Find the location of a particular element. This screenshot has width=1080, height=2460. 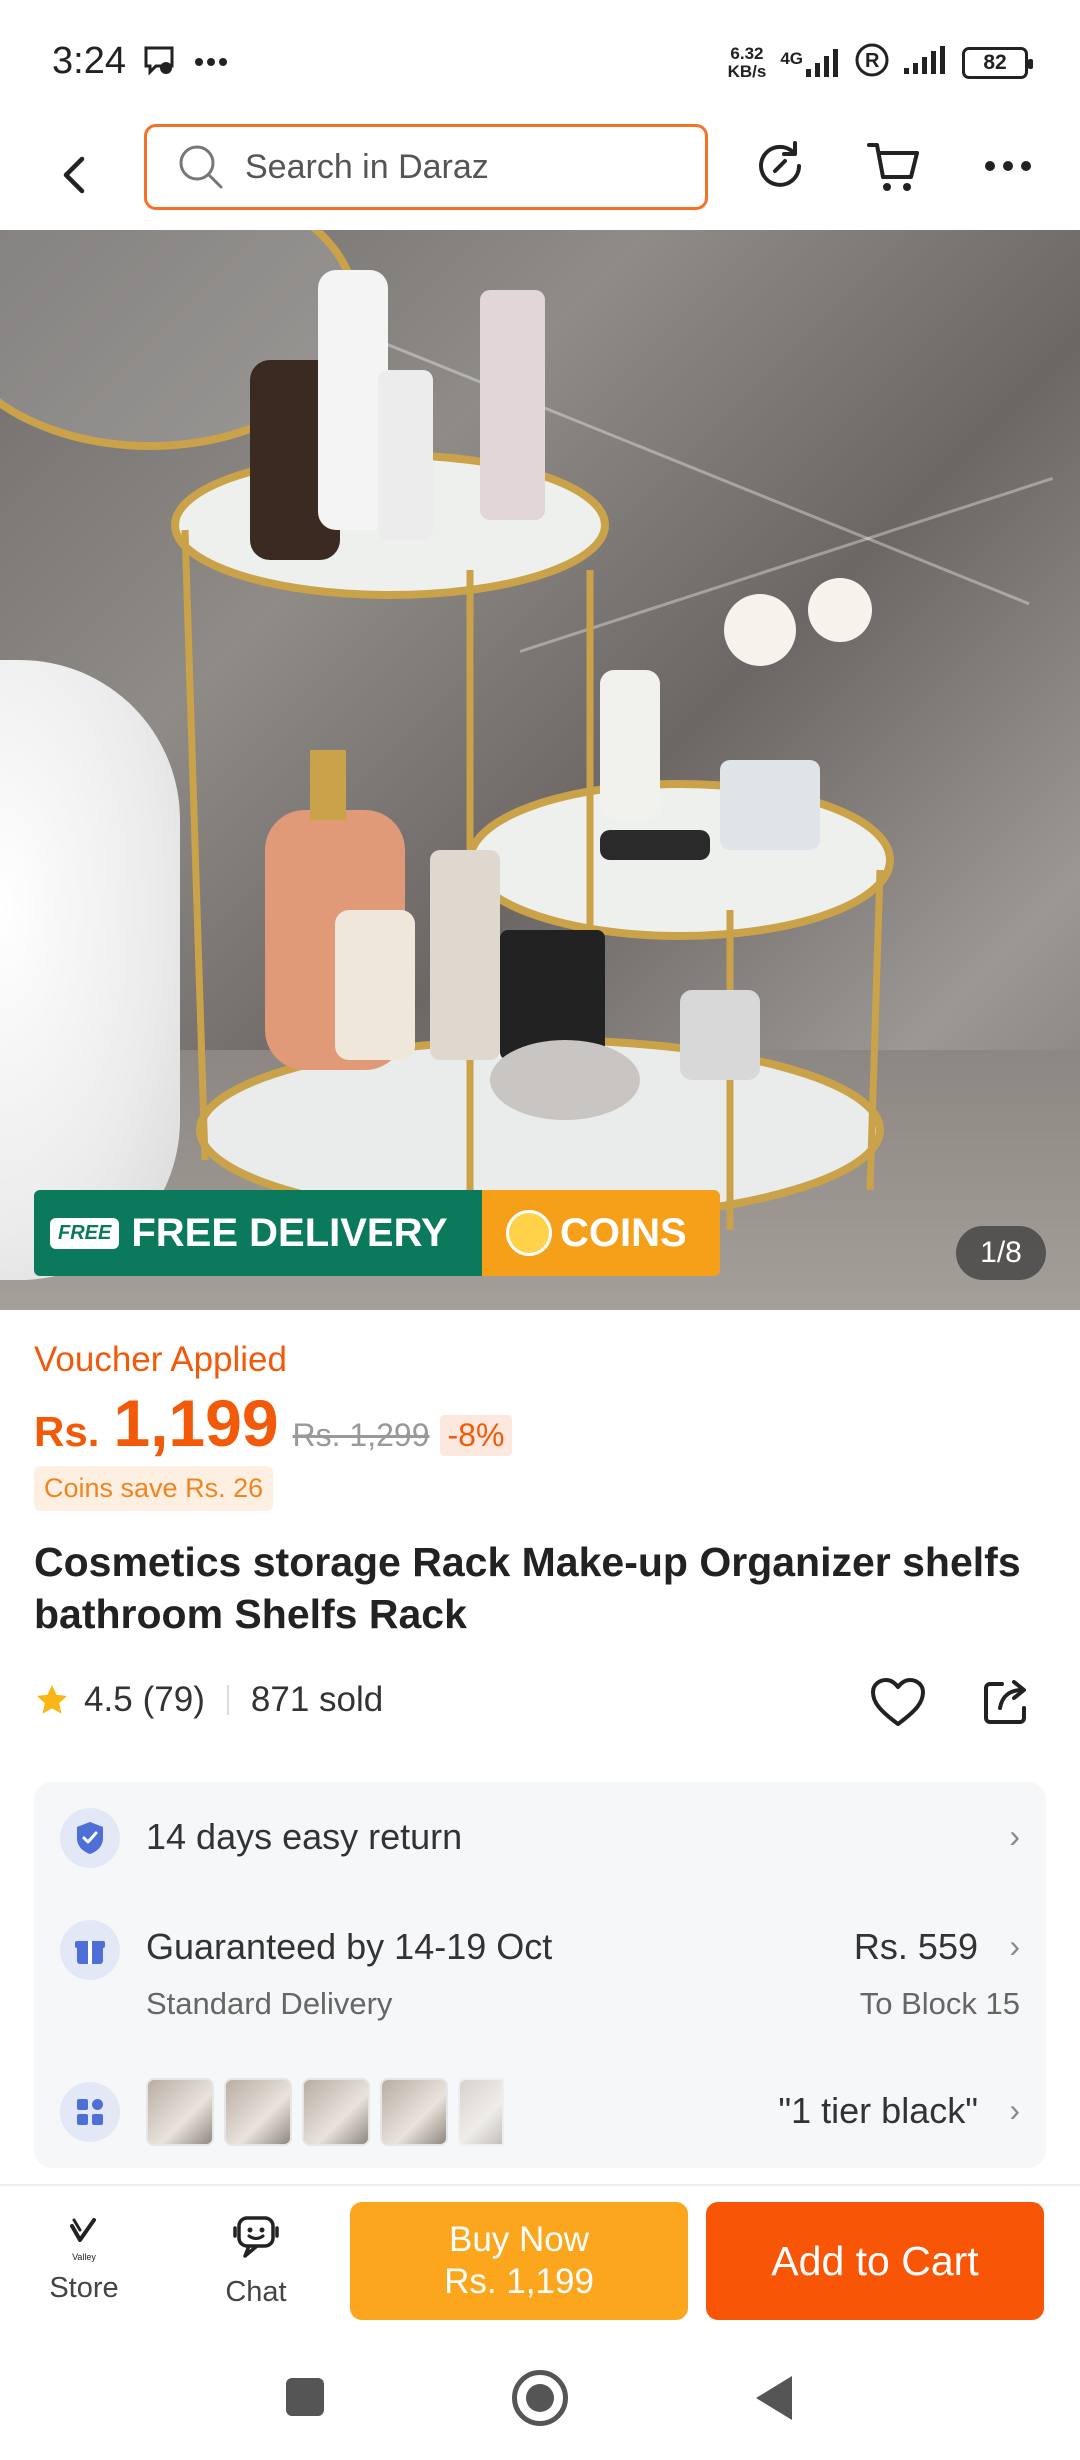

status-notification-icons is located at coordinates (185, 62).